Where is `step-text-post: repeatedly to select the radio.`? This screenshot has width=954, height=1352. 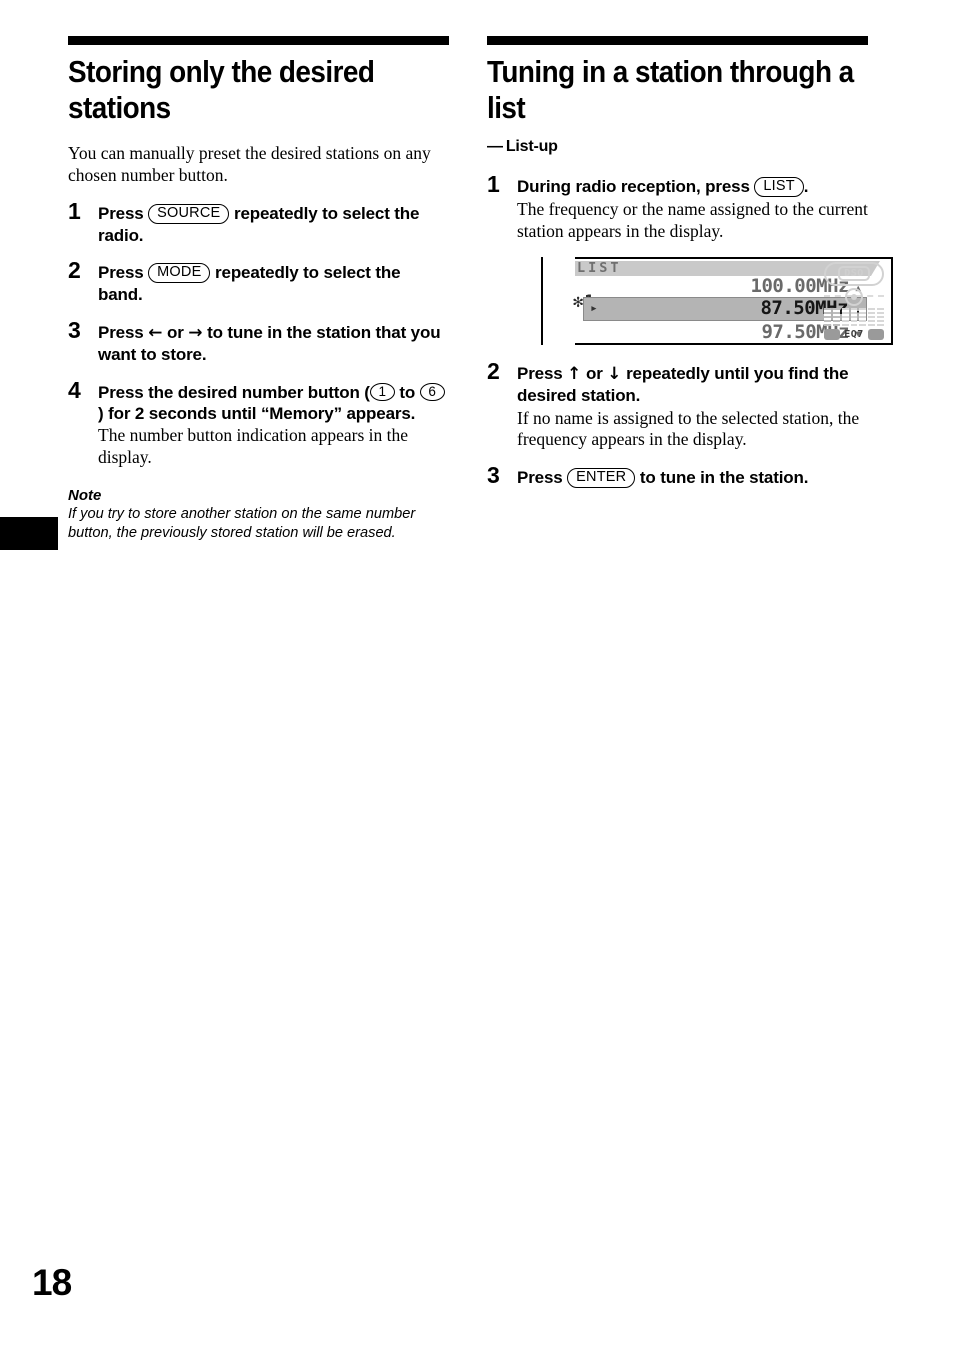 step-text-post: repeatedly to select the radio. is located at coordinates (259, 224).